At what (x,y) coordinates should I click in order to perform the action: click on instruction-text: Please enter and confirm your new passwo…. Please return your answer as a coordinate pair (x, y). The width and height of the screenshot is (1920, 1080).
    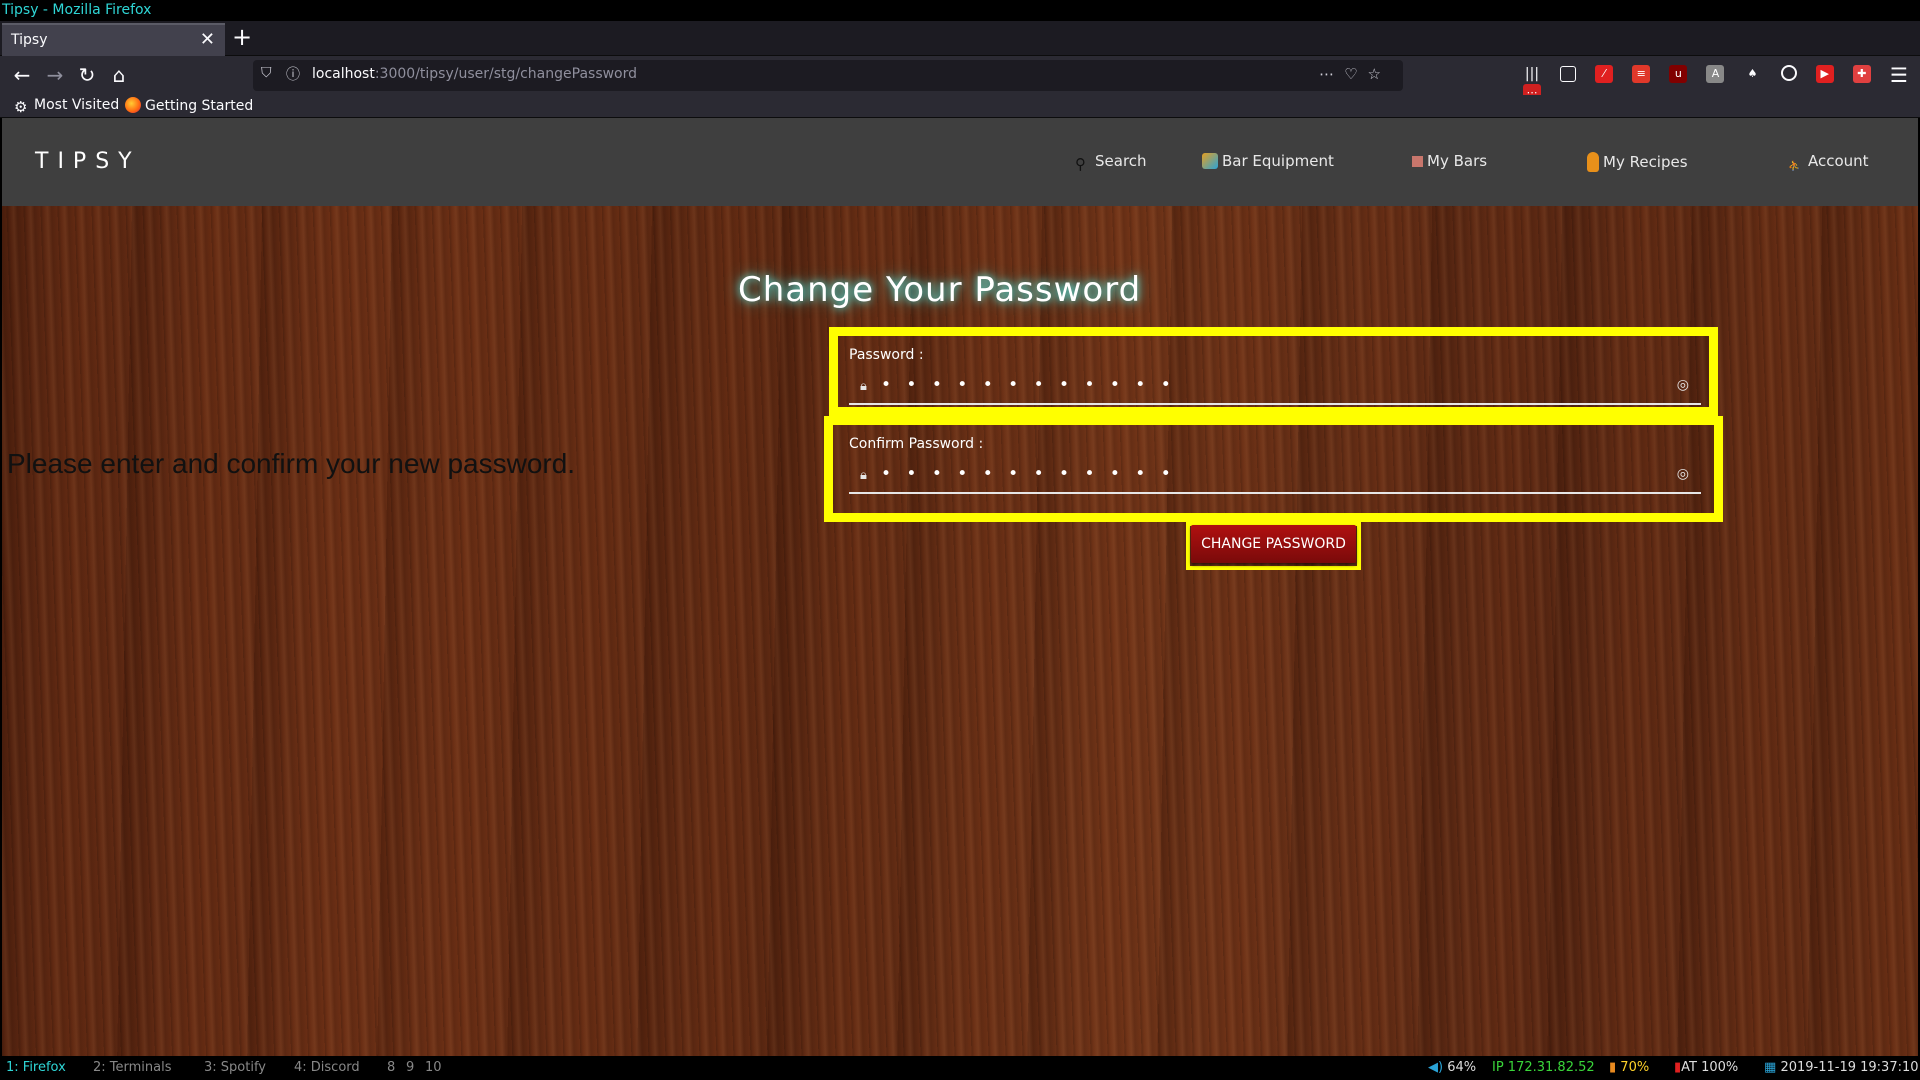
    Looking at the image, I should click on (291, 463).